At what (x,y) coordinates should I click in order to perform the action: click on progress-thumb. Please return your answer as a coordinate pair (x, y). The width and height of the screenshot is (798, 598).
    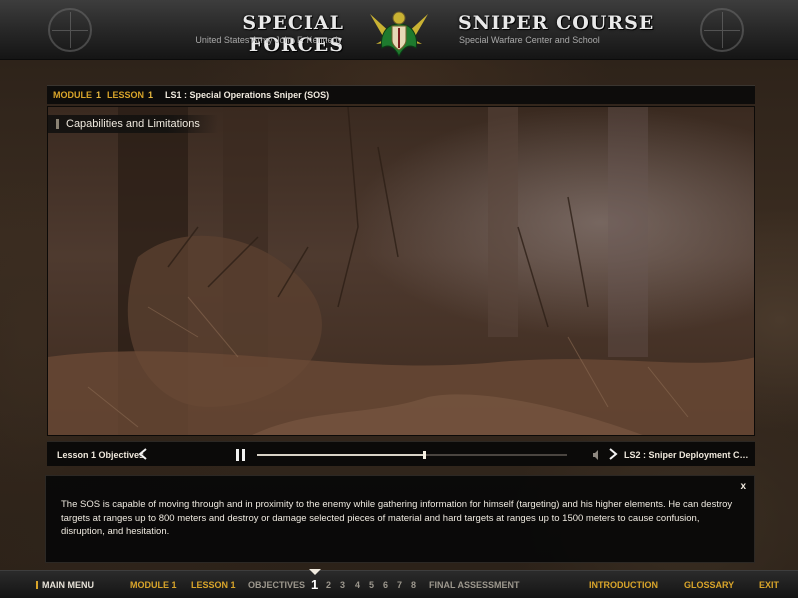
    Looking at the image, I should click on (425, 455).